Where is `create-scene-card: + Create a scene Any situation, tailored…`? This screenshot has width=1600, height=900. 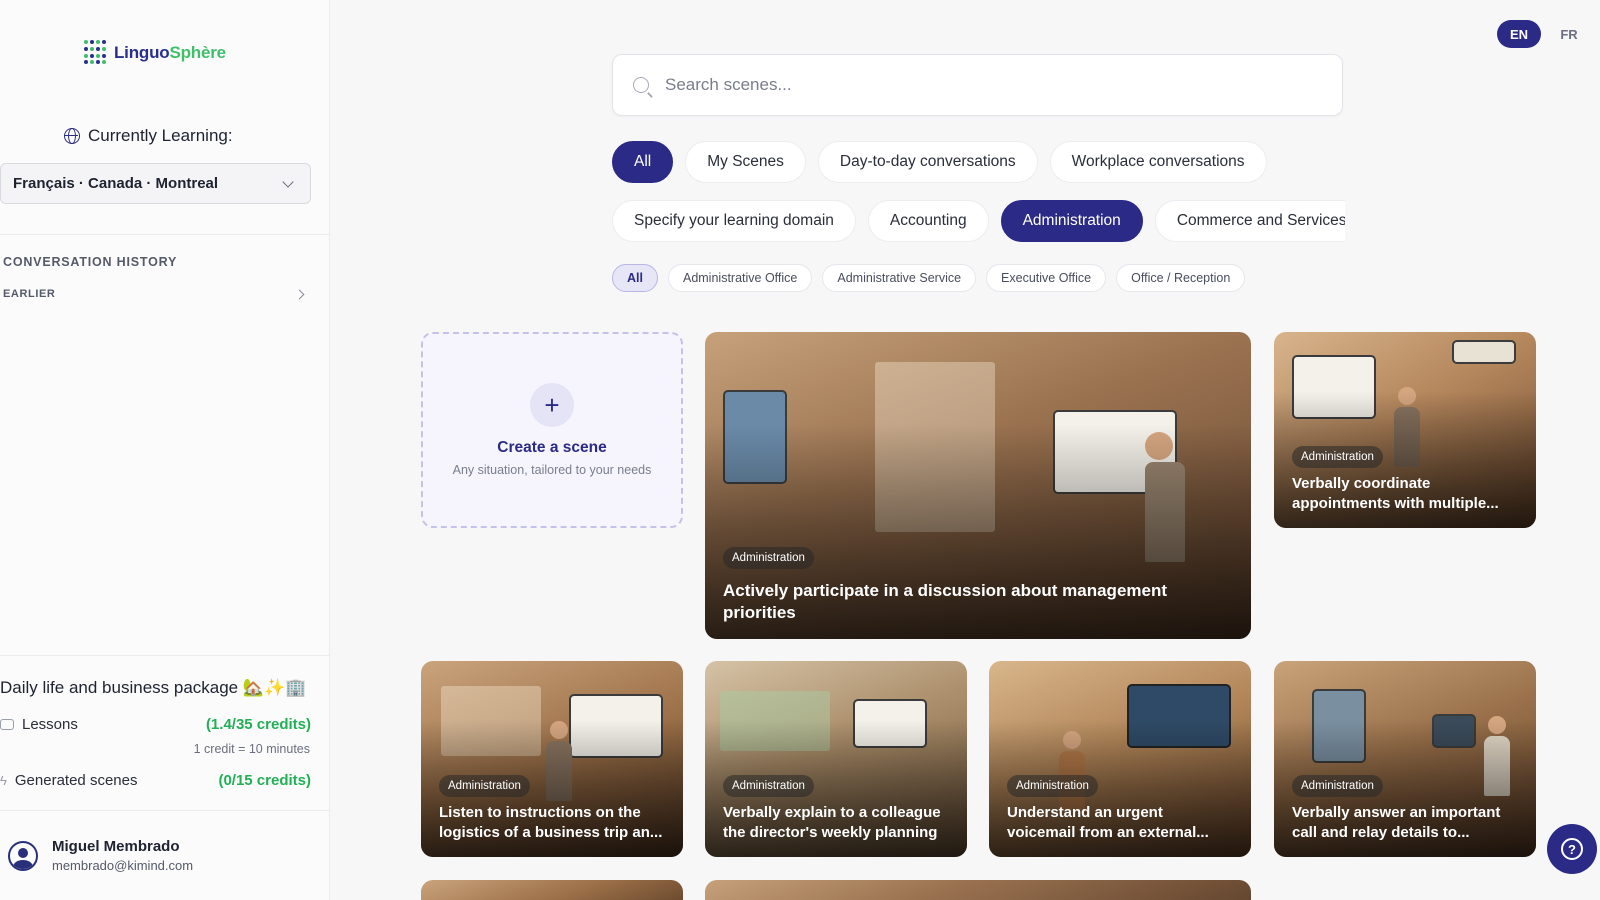 create-scene-card: + Create a scene Any situation, tailored… is located at coordinates (552, 430).